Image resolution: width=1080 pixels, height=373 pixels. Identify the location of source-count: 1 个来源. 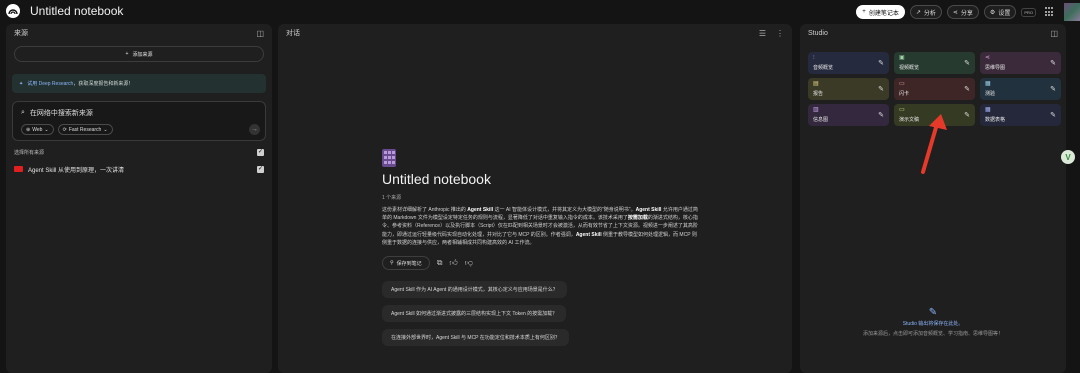
(392, 198).